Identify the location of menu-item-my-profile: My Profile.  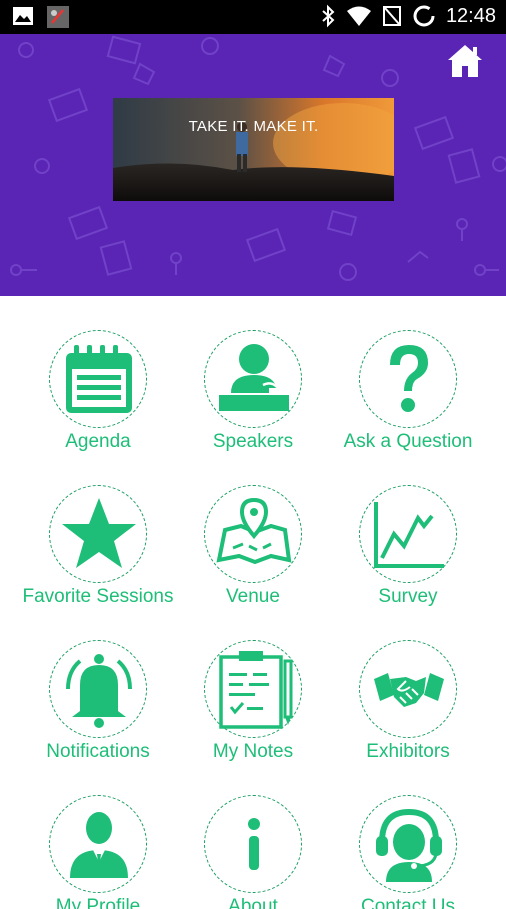
(98, 835).